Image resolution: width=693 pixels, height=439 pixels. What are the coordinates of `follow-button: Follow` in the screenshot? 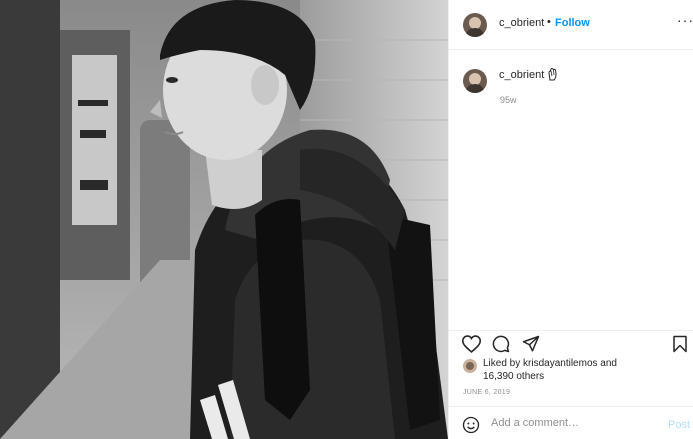 It's located at (572, 23).